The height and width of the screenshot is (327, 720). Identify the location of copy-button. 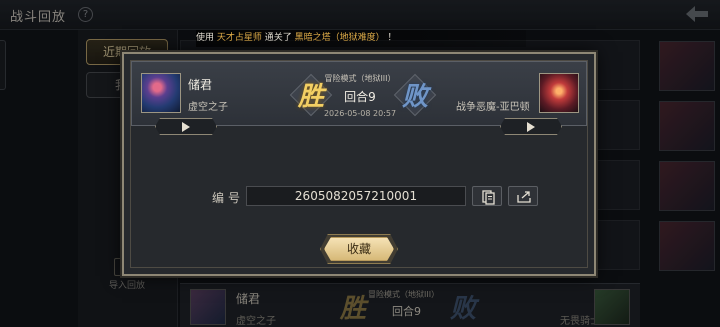
(487, 196).